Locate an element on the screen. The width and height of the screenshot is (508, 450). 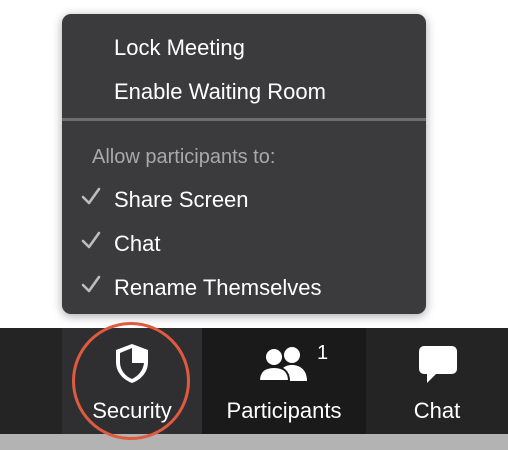
shield-icon is located at coordinates (132, 363).